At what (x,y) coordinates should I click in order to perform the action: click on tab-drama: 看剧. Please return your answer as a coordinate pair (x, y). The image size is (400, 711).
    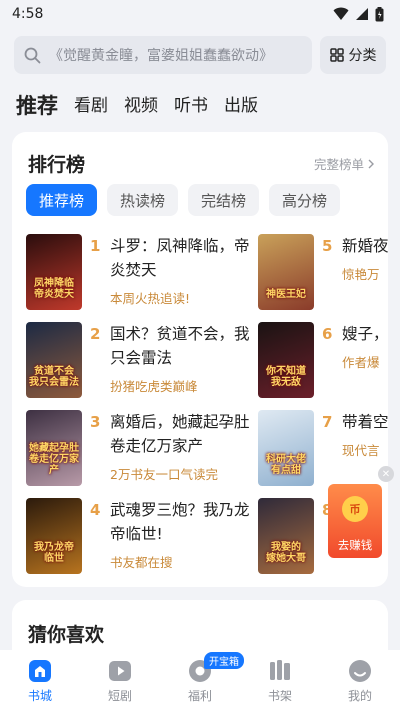
    Looking at the image, I should click on (91, 106).